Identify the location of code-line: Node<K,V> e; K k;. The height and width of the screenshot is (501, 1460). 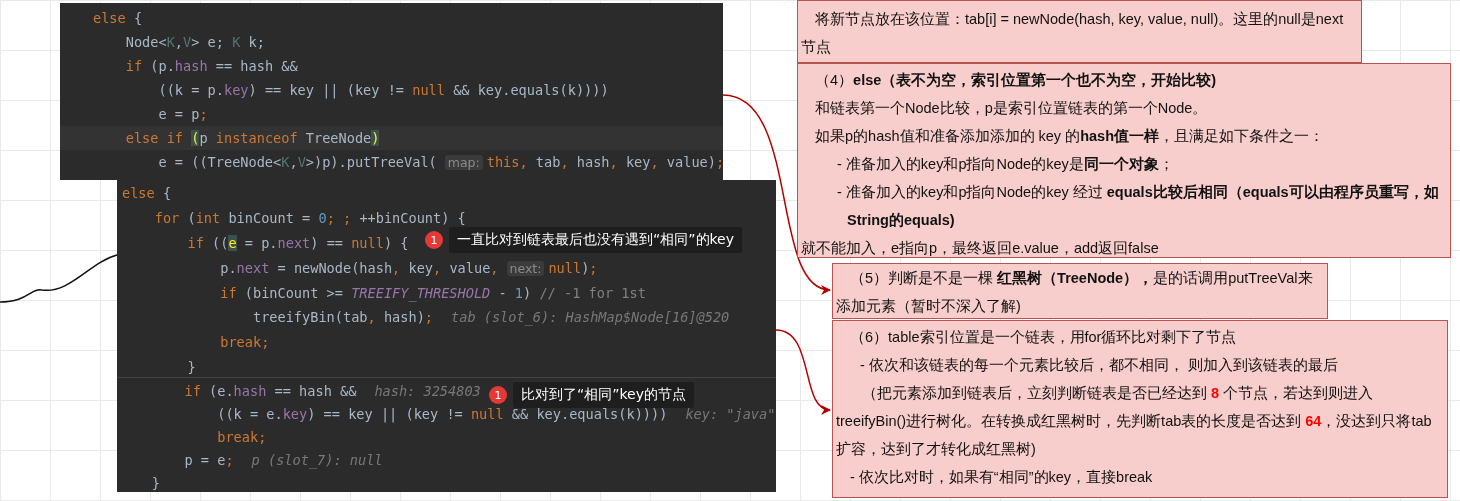
(194, 42).